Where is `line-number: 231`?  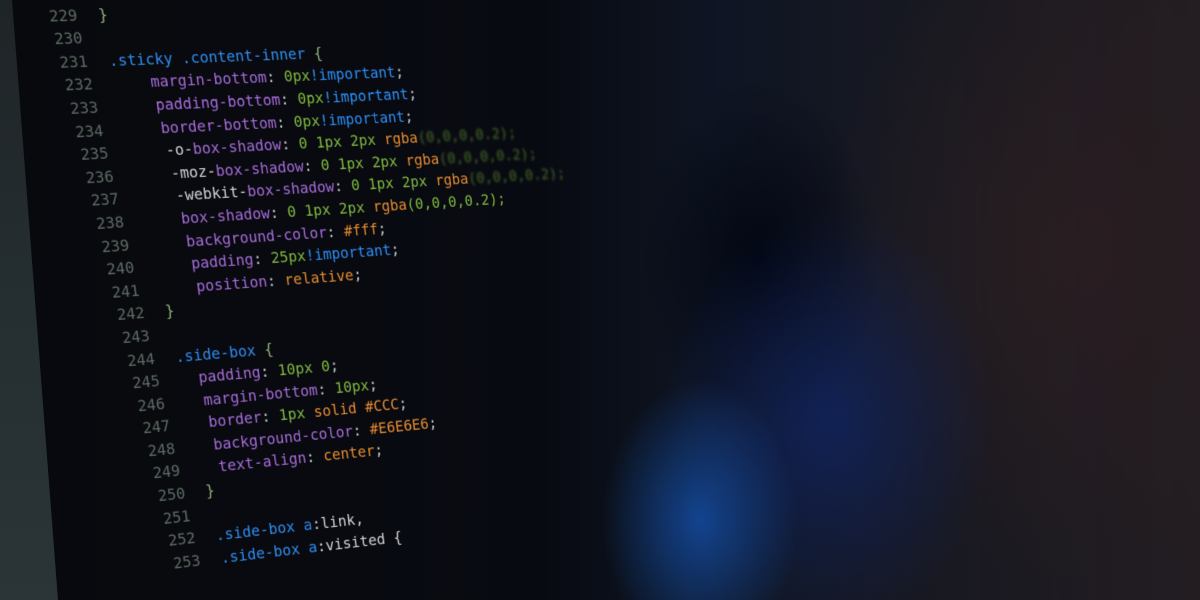
line-number: 231 is located at coordinates (73, 61).